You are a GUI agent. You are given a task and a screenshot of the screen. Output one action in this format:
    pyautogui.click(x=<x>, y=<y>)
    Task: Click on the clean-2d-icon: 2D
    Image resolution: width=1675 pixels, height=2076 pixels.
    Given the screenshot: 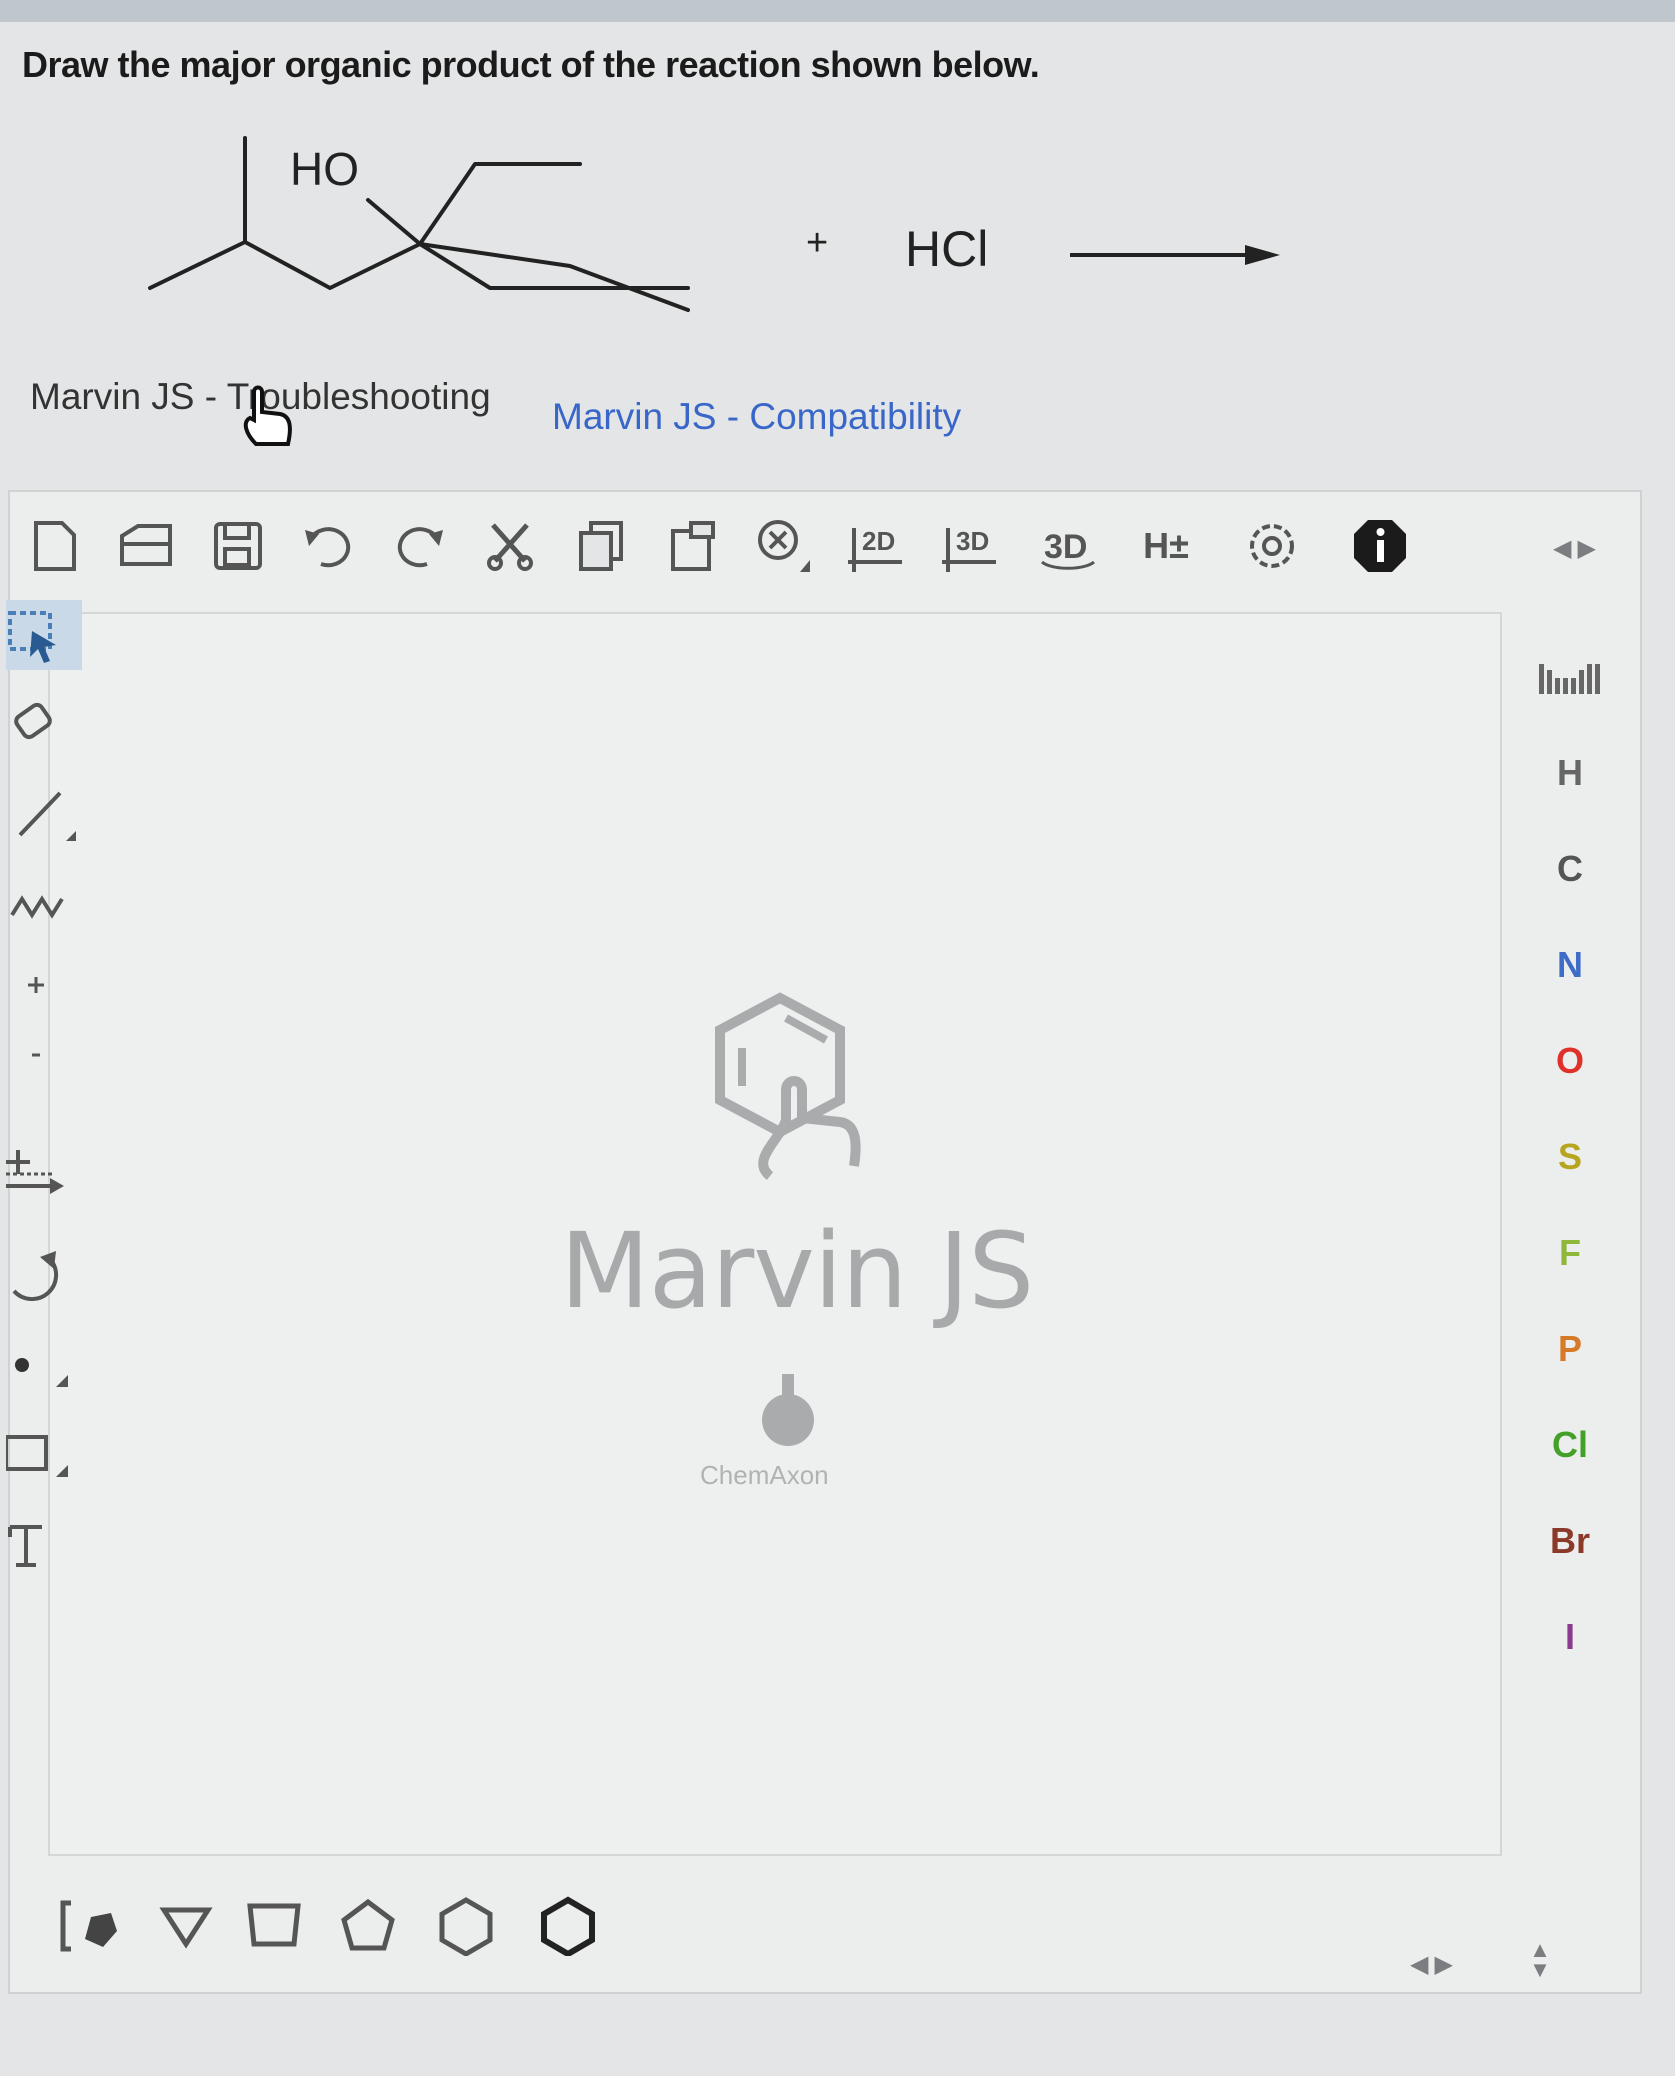 What is the action you would take?
    pyautogui.click(x=876, y=546)
    